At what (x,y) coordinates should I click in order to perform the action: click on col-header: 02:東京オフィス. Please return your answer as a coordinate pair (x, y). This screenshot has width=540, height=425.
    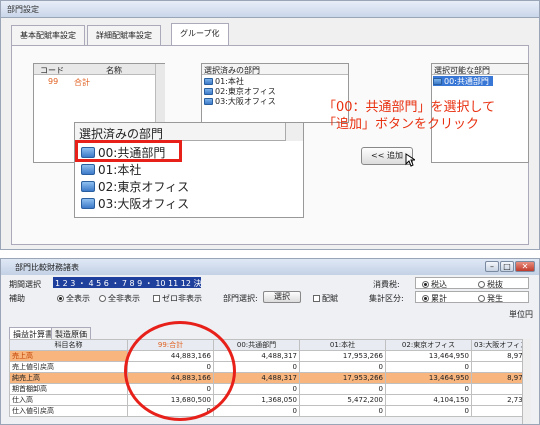
    Looking at the image, I should click on (428, 345).